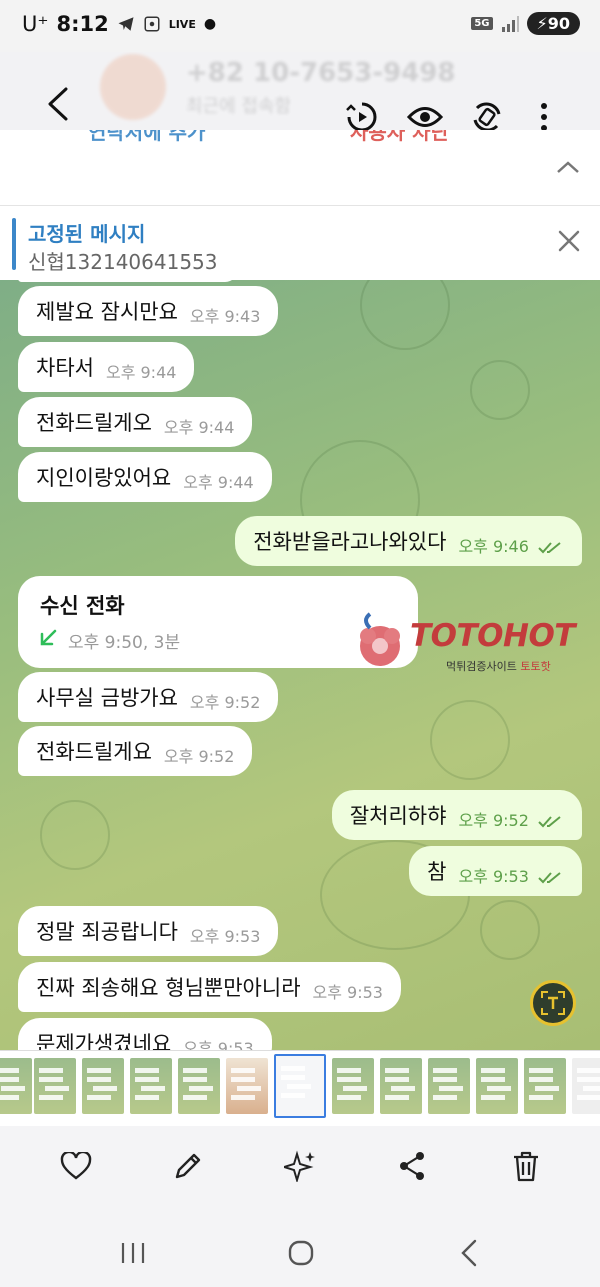  Describe the element at coordinates (124, 643) in the screenshot. I see `call-details: 오후 9:50, 3분` at that location.